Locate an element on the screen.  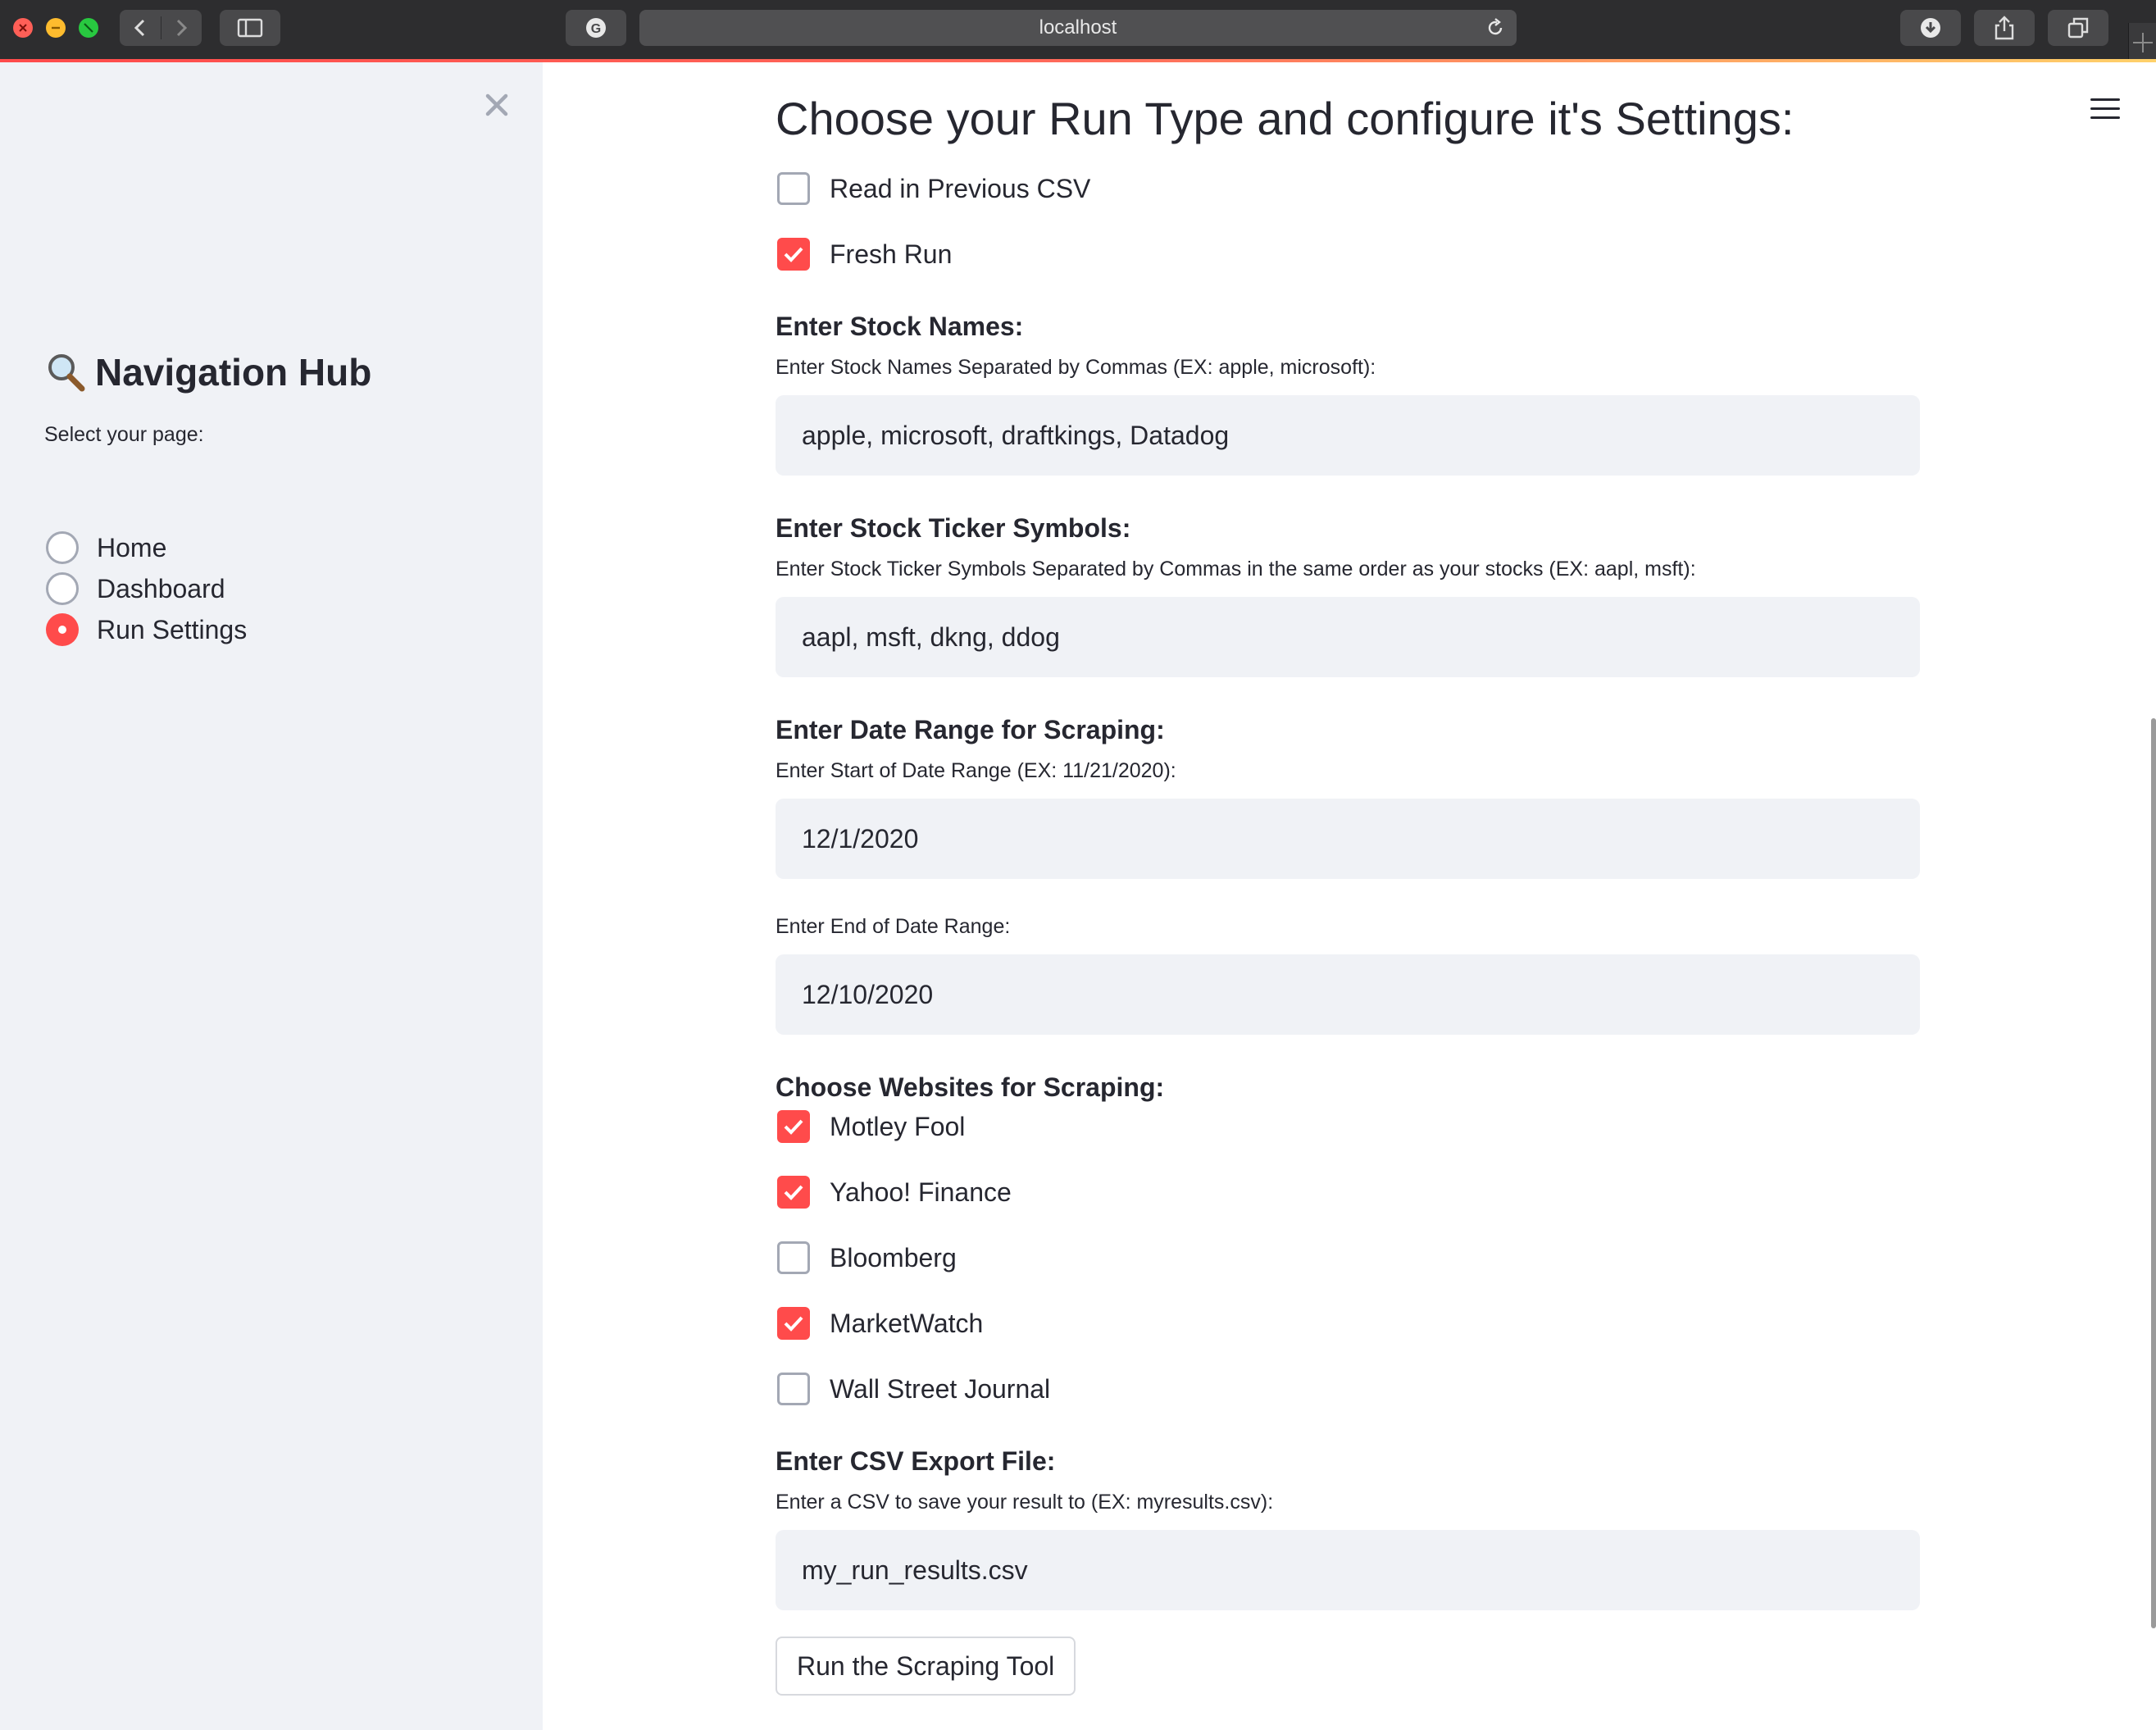
new-tab-button is located at coordinates (2142, 41).